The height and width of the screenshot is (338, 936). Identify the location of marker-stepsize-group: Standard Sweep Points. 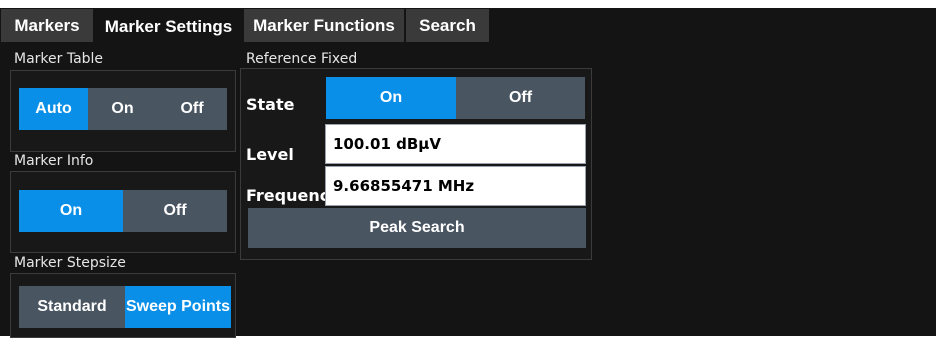
(123, 305).